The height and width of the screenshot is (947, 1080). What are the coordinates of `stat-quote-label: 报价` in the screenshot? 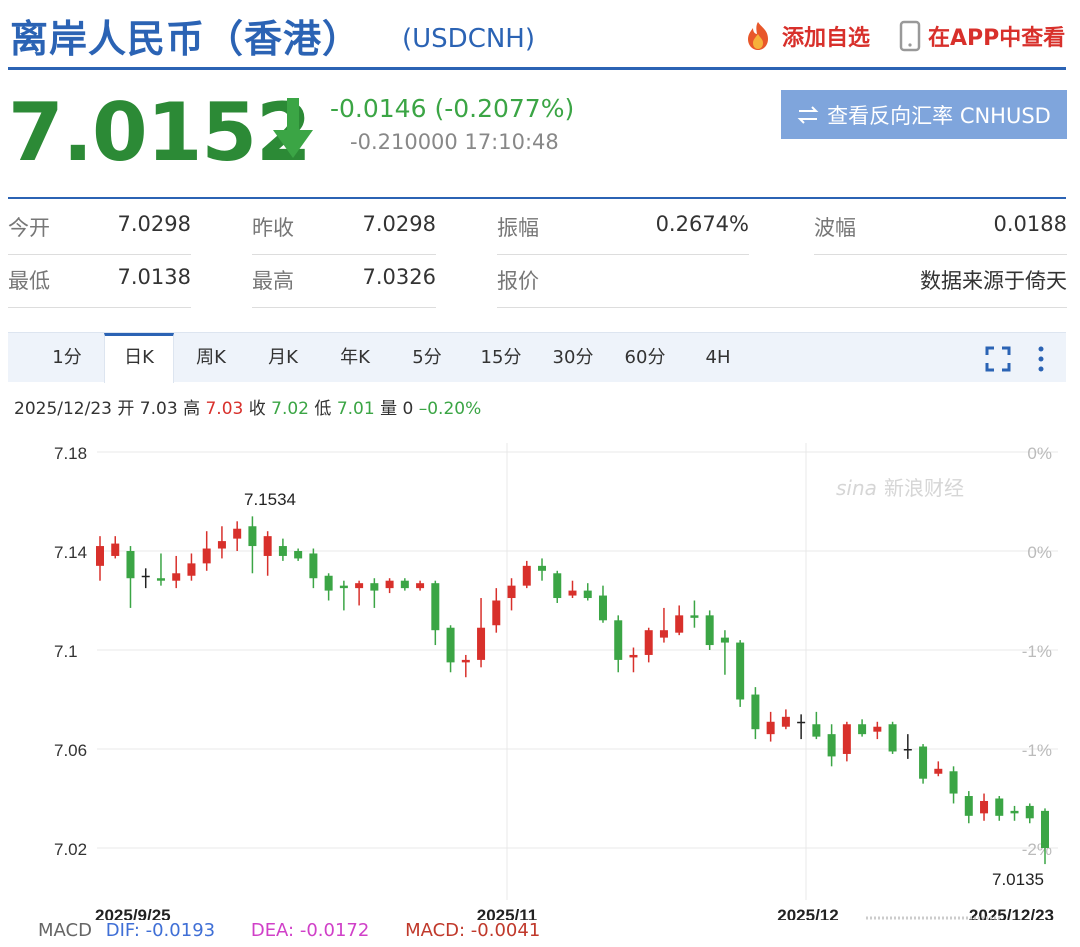 It's located at (518, 281).